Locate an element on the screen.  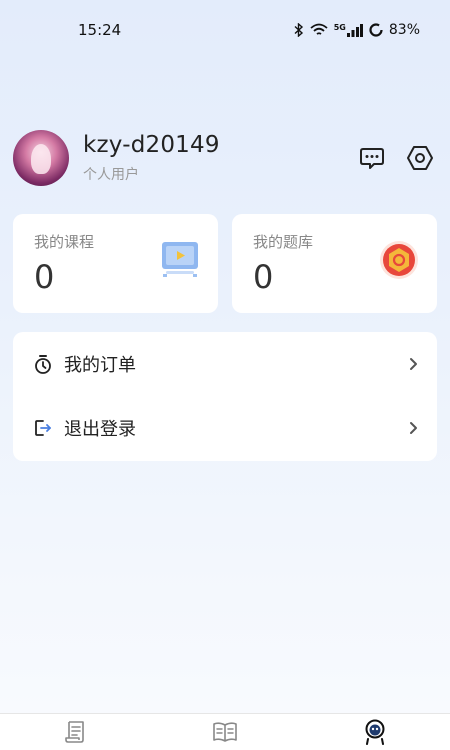
status-bar: 15:24 5G 83% is located at coordinates (225, 30).